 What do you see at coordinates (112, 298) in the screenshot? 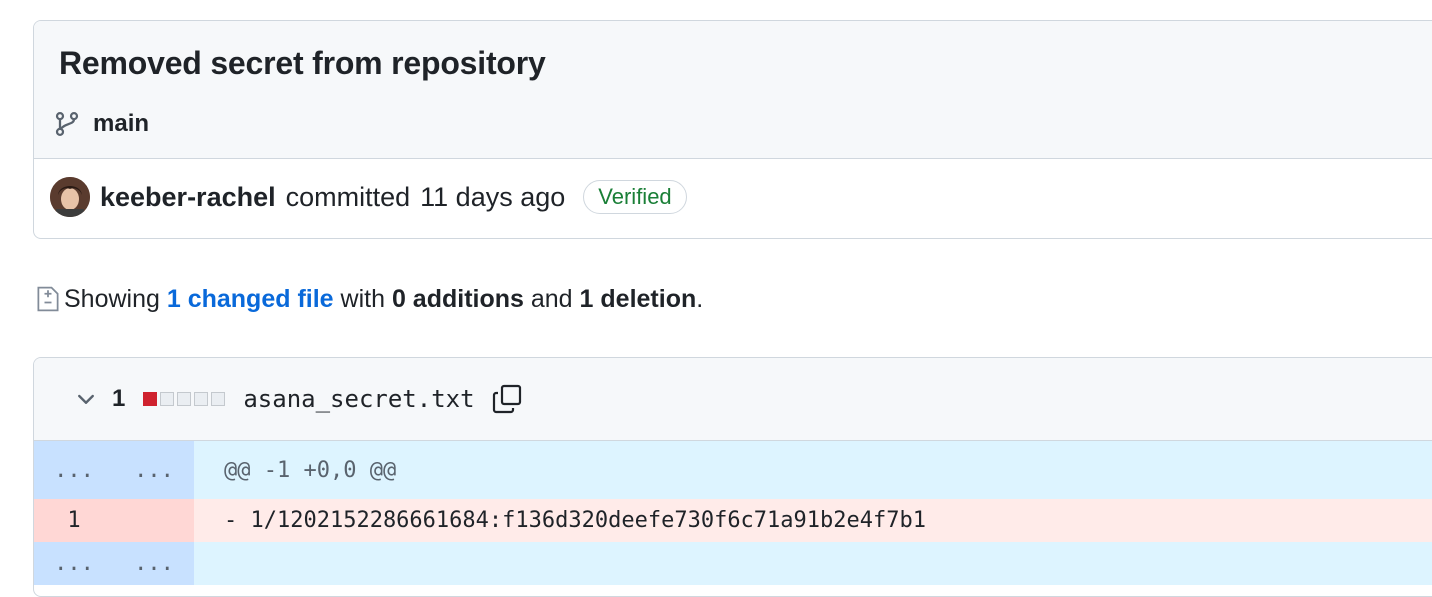
I see `summary-prefix: Showing` at bounding box center [112, 298].